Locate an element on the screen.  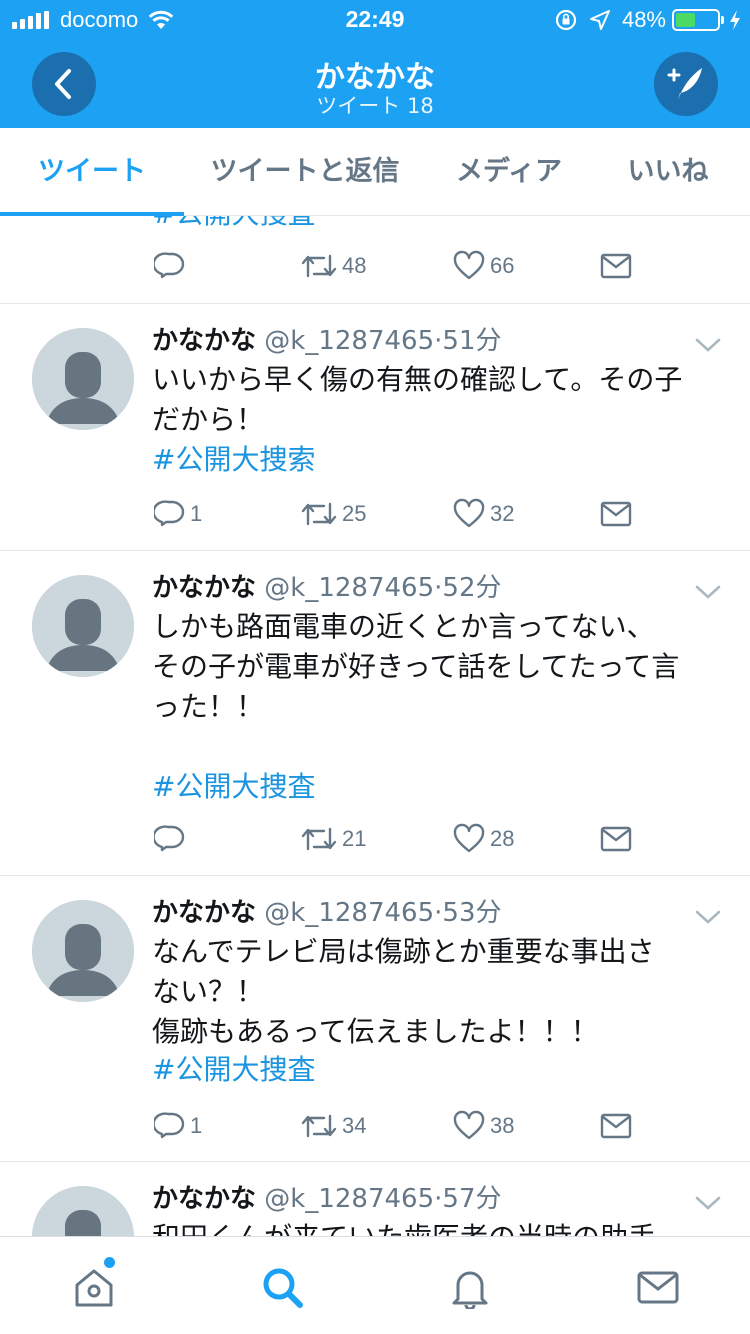
tab-likes: いいね is located at coordinates (668, 172).